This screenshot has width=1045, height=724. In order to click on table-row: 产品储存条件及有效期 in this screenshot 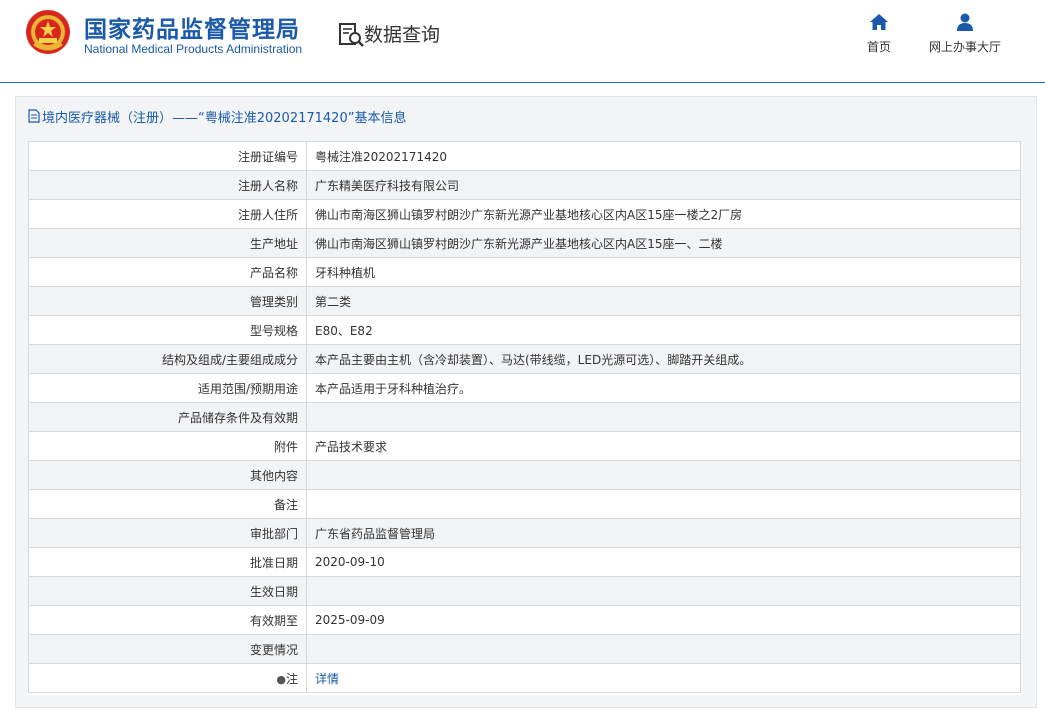, I will do `click(524, 417)`.